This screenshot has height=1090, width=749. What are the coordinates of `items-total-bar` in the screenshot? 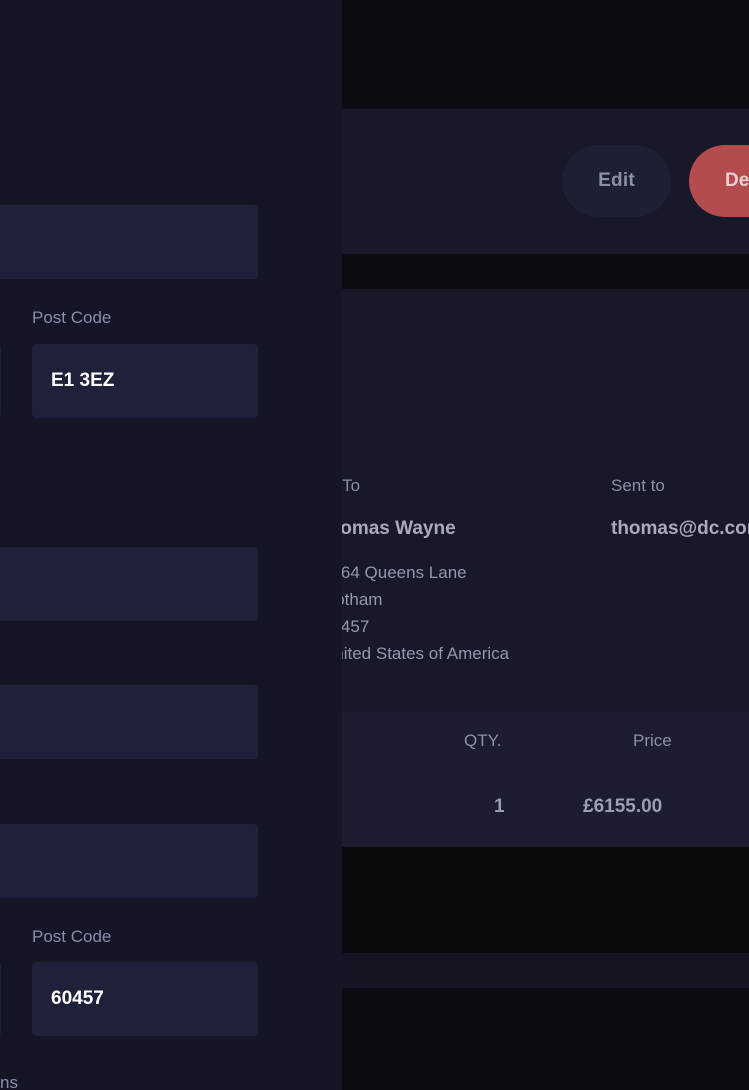 It's located at (545, 900).